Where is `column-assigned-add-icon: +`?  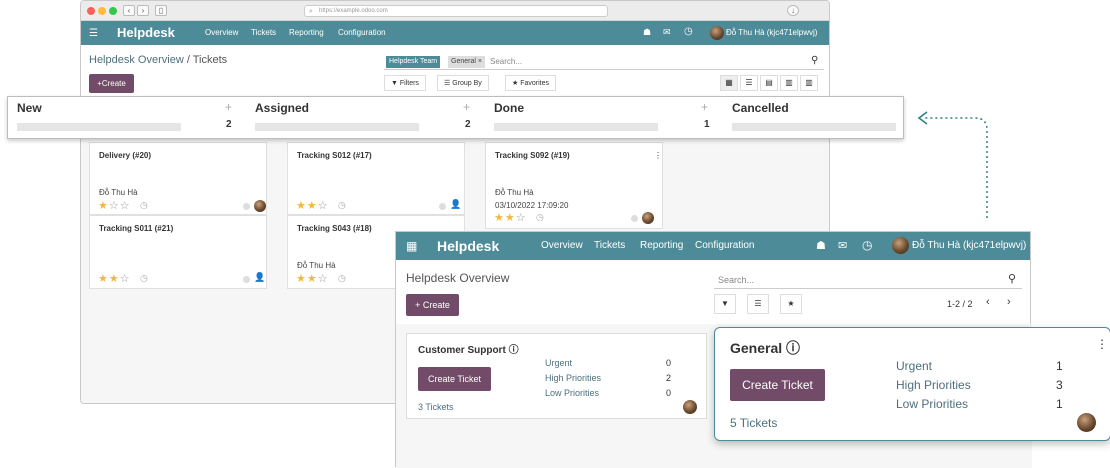
column-assigned-add-icon: + is located at coordinates (466, 107).